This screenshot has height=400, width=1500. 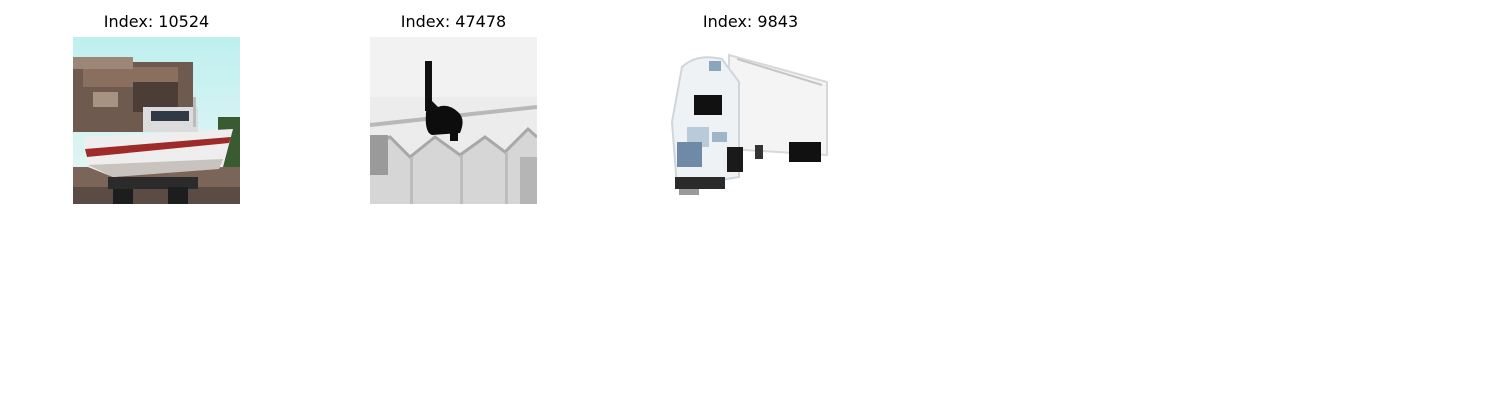 What do you see at coordinates (156, 120) in the screenshot?
I see `boat-image` at bounding box center [156, 120].